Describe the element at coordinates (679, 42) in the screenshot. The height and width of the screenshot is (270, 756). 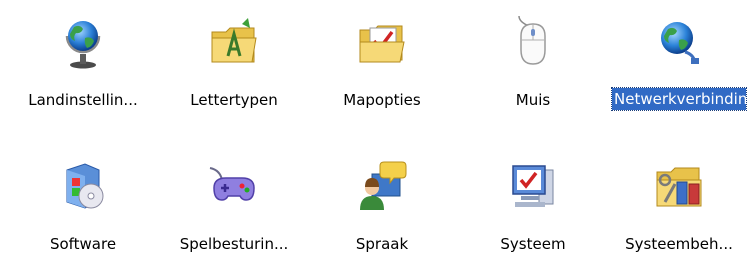
I see `network-globe-icon` at that location.